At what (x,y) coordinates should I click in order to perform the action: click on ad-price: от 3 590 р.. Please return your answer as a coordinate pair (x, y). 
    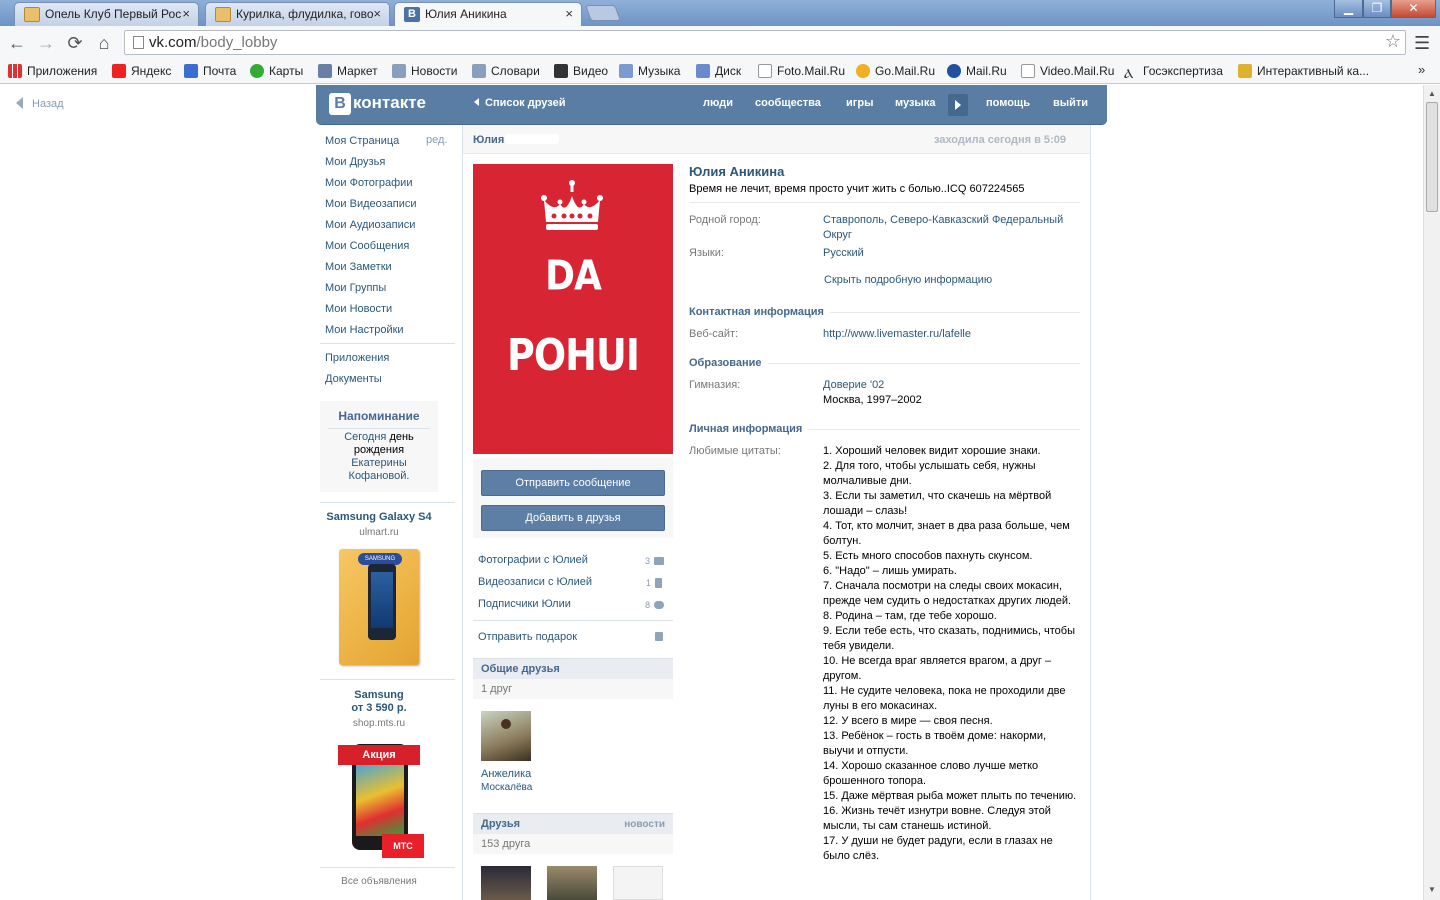
    Looking at the image, I should click on (379, 708).